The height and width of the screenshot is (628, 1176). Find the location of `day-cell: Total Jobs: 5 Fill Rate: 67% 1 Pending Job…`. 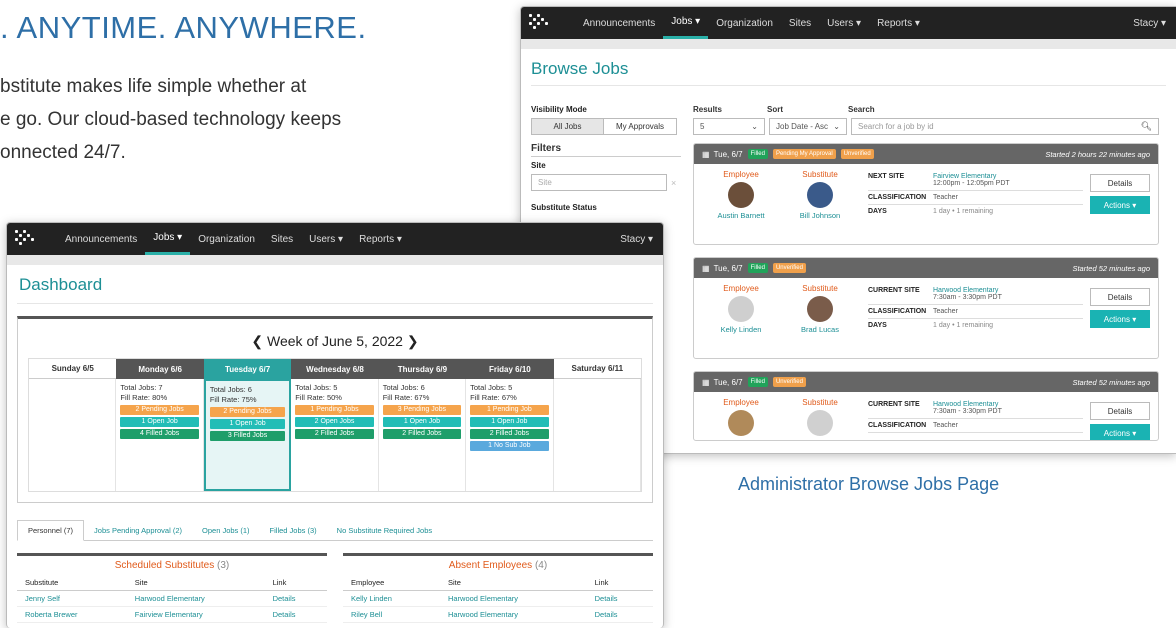

day-cell: Total Jobs: 5 Fill Rate: 67% 1 Pending Job… is located at coordinates (510, 435).